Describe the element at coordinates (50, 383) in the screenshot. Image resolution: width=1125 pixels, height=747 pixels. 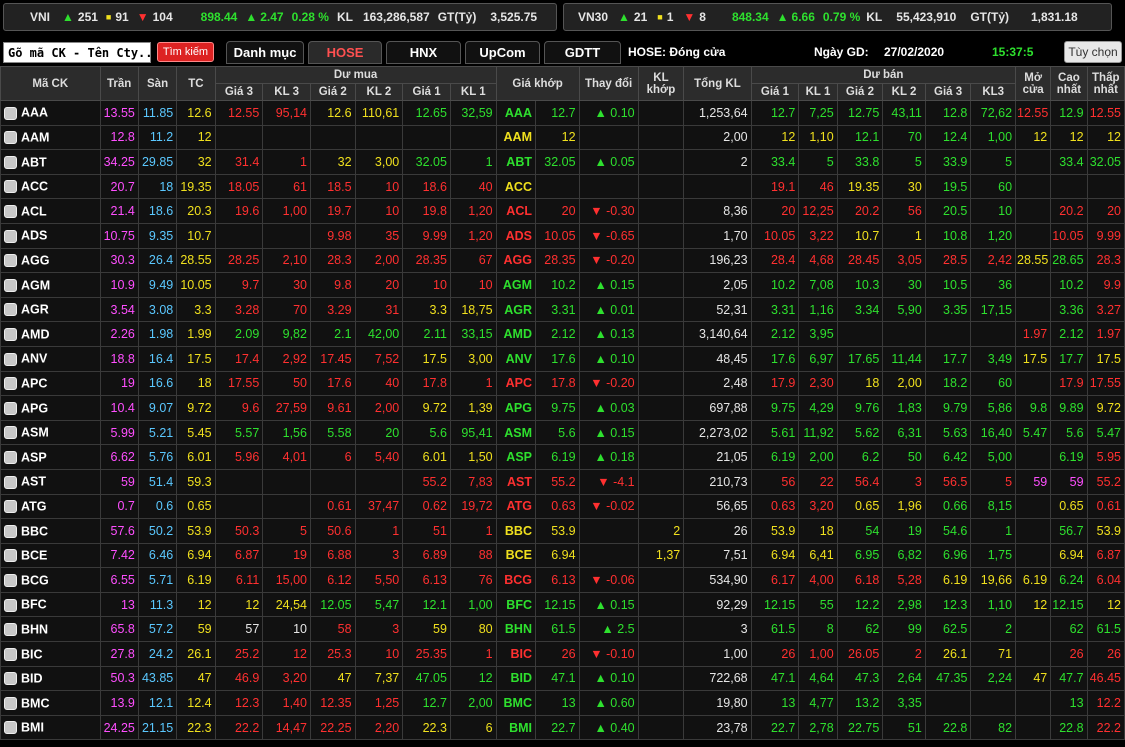
I see `symbol-cell: APC` at that location.